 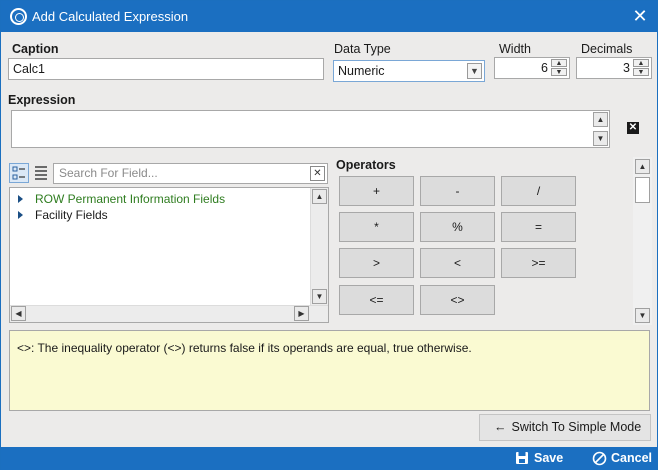 What do you see at coordinates (538, 227) in the screenshot?
I see `operator-equals-button: =` at bounding box center [538, 227].